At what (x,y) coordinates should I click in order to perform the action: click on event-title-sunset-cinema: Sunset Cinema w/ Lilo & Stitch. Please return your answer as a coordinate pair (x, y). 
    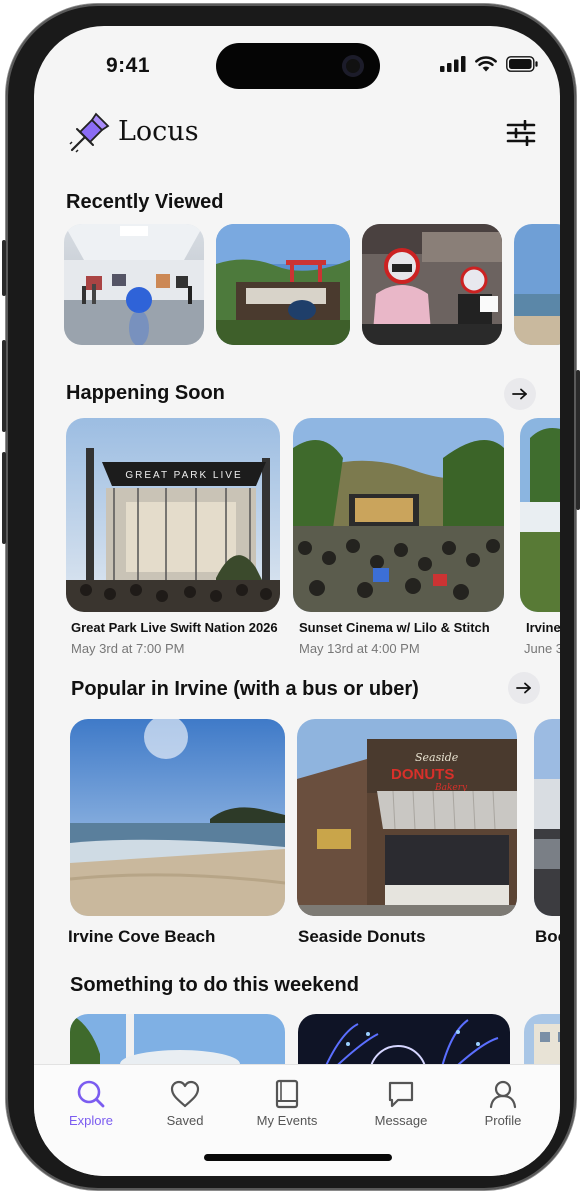
    Looking at the image, I should click on (394, 627).